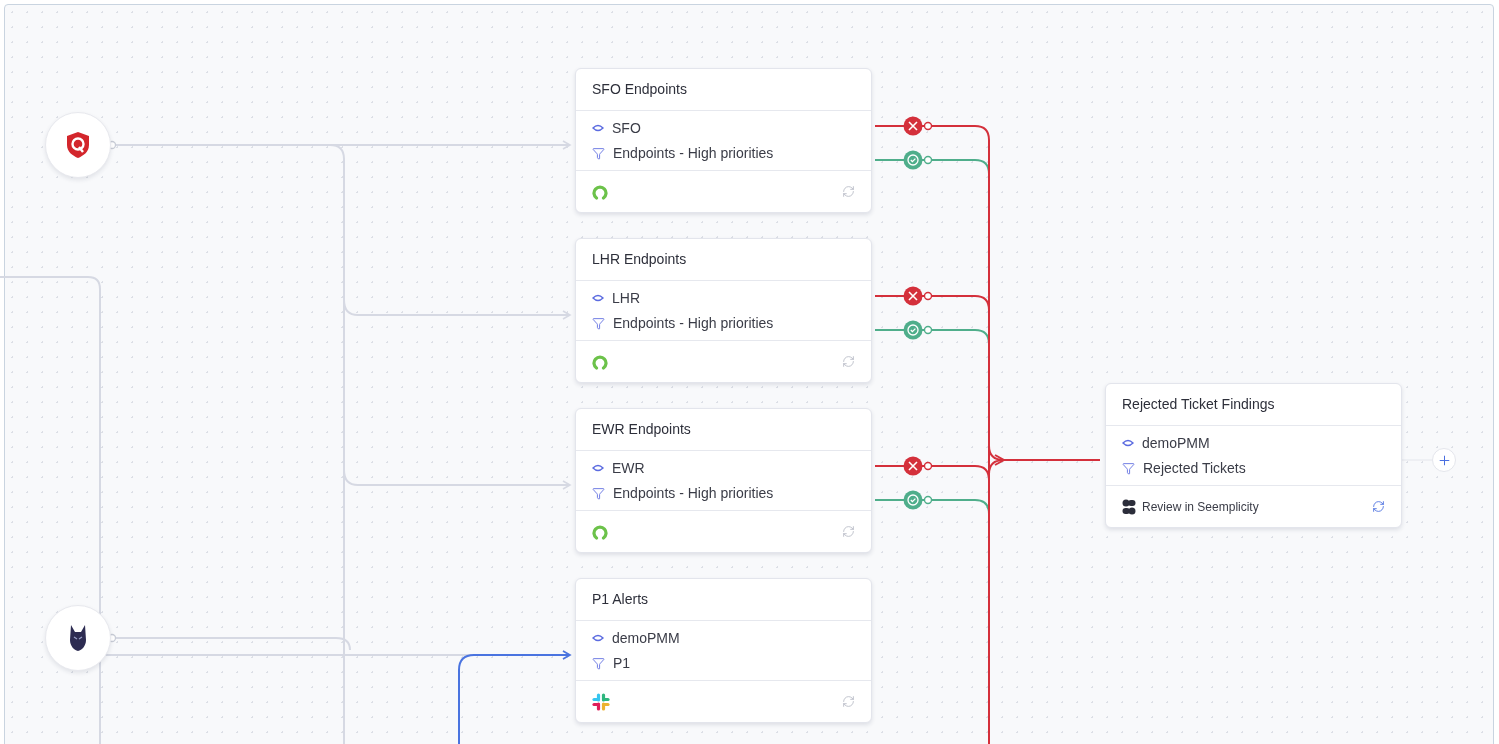 Image resolution: width=1499 pixels, height=744 pixels. I want to click on card-title: P1 Alerts, so click(620, 599).